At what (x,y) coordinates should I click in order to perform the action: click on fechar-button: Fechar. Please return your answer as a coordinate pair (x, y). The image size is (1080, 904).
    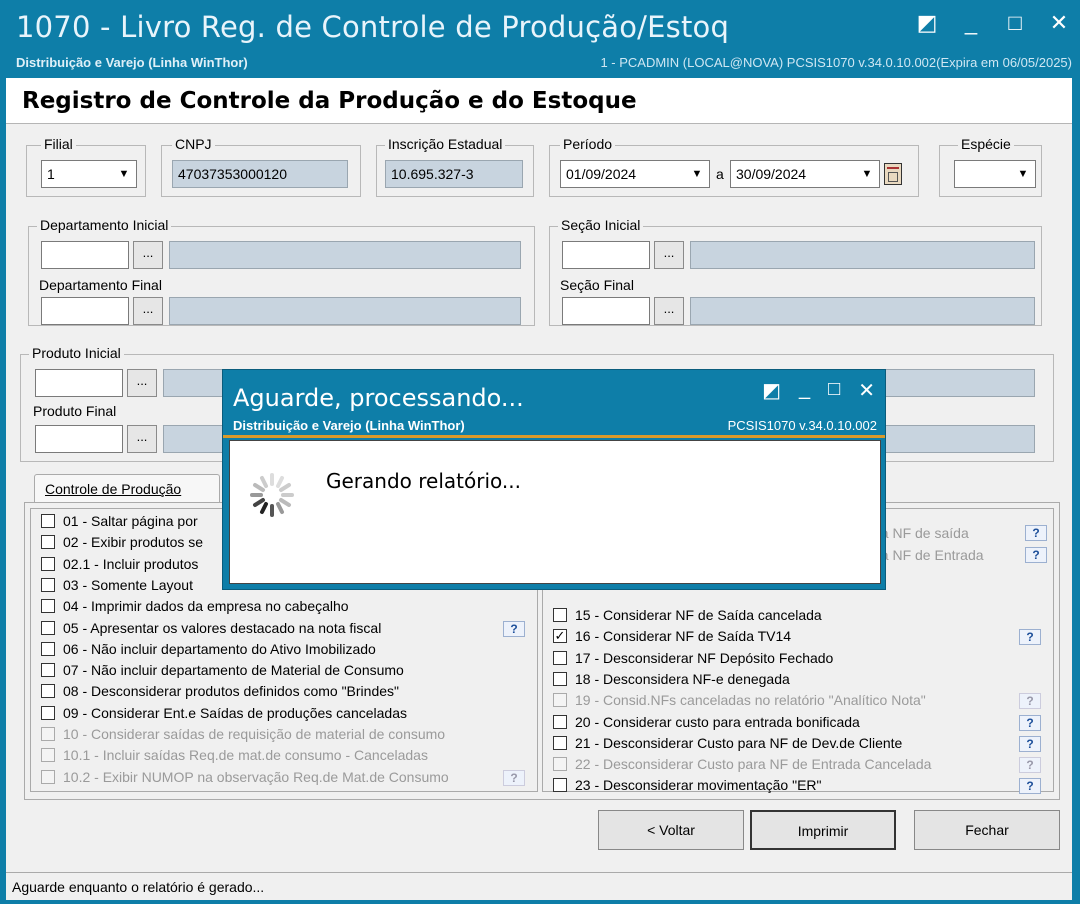
    Looking at the image, I should click on (987, 830).